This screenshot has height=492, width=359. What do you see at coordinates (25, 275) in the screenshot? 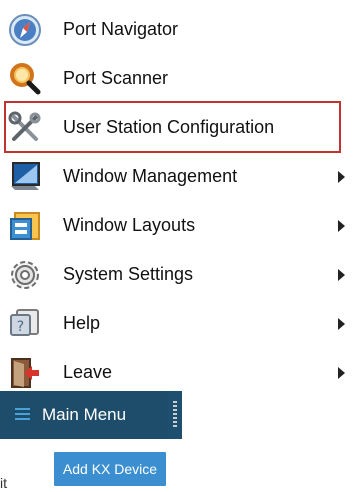
I see `gear-icon` at bounding box center [25, 275].